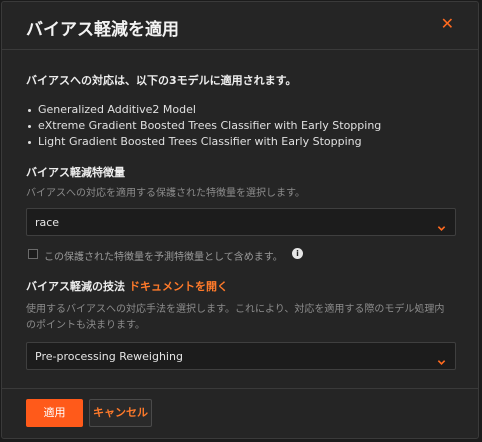 The height and width of the screenshot is (442, 482). What do you see at coordinates (241, 183) in the screenshot?
I see `feature-section: バイアス軽減特徴量 バイアスへの対応を適用する保護された特徴量を選択します。` at bounding box center [241, 183].